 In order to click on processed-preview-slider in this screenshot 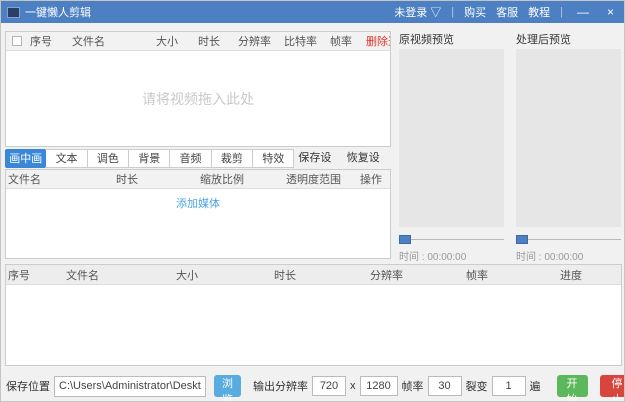, I will do `click(568, 240)`.